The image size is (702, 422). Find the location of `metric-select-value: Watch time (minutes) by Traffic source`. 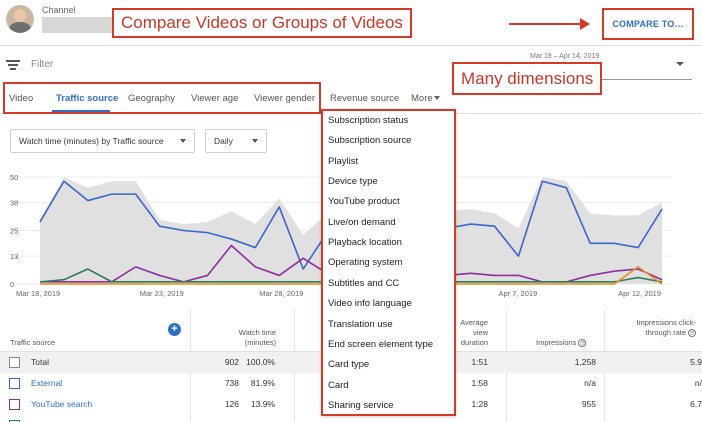

metric-select-value: Watch time (minutes) by Traffic source is located at coordinates (91, 141).